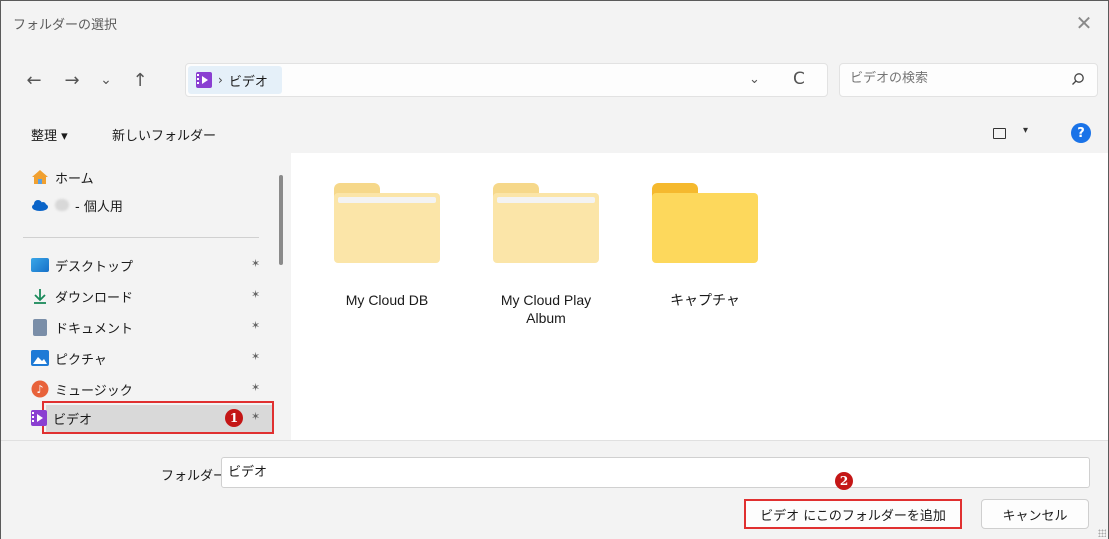 Image resolution: width=1109 pixels, height=539 pixels. I want to click on download-icon, so click(40, 296).